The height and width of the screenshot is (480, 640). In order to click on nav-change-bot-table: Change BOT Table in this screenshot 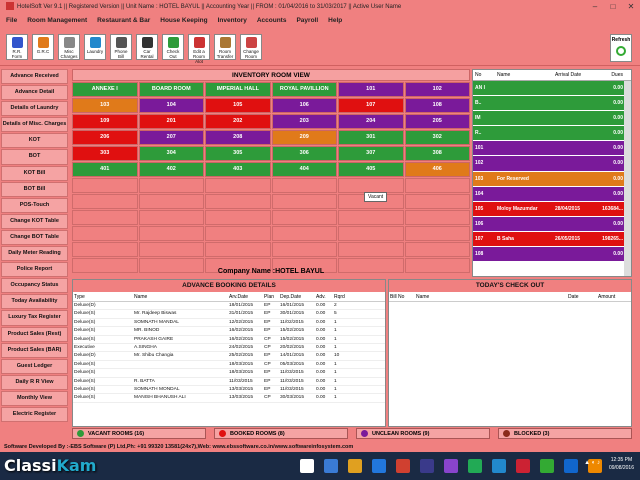, I will do `click(34, 237)`.